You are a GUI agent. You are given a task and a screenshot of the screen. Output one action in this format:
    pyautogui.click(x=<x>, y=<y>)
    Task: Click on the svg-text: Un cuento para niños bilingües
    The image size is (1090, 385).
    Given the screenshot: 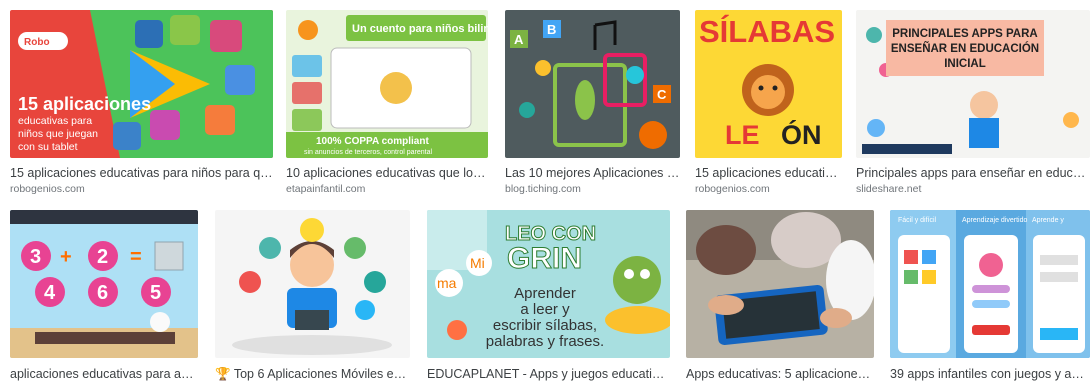 What is the action you would take?
    pyautogui.click(x=420, y=29)
    